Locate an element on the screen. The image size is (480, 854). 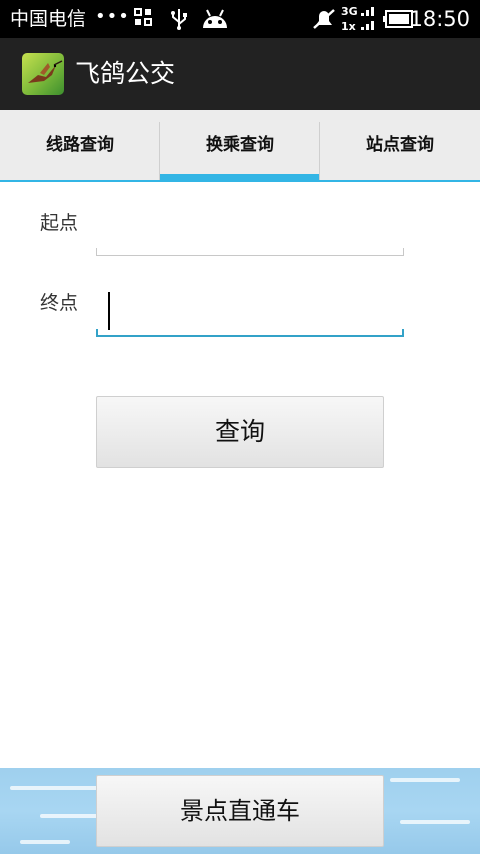
text-cursor is located at coordinates (109, 311).